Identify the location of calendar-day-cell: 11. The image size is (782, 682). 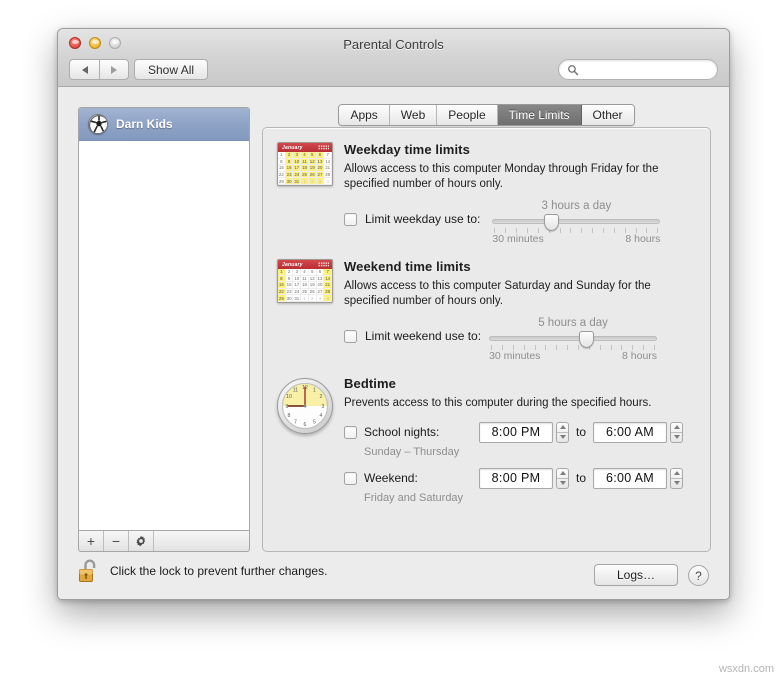
(305, 279).